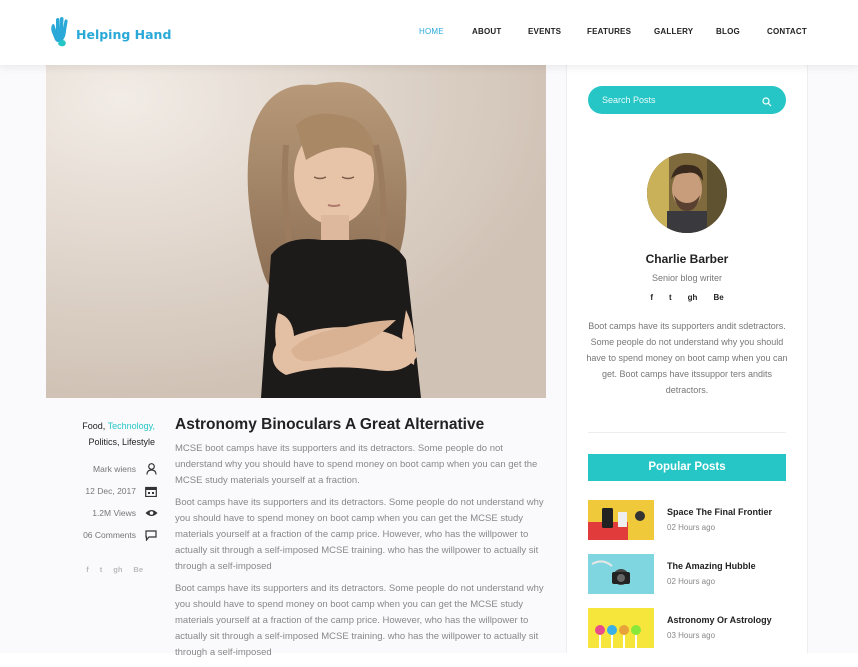 This screenshot has width=858, height=667. Describe the element at coordinates (687, 432) in the screenshot. I see `sidebar-divider` at that location.